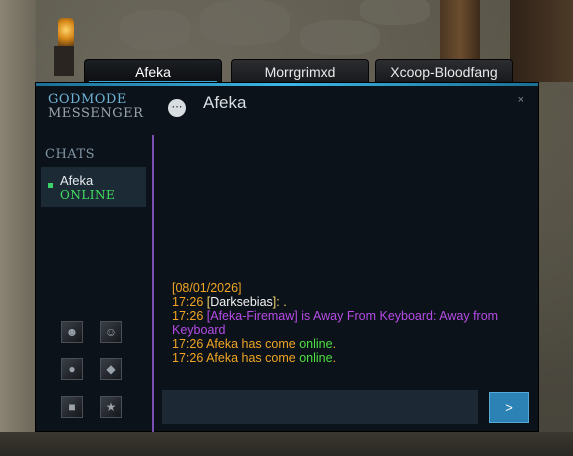 The image size is (573, 456). Describe the element at coordinates (279, 302) in the screenshot. I see `log-message: ]: .` at that location.